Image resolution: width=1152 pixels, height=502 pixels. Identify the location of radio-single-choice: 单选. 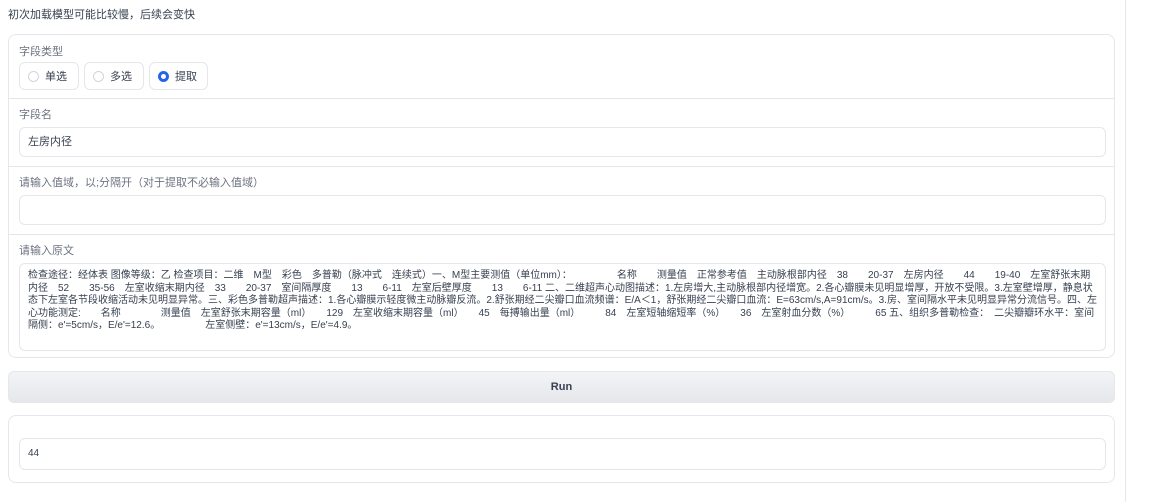
(49, 76).